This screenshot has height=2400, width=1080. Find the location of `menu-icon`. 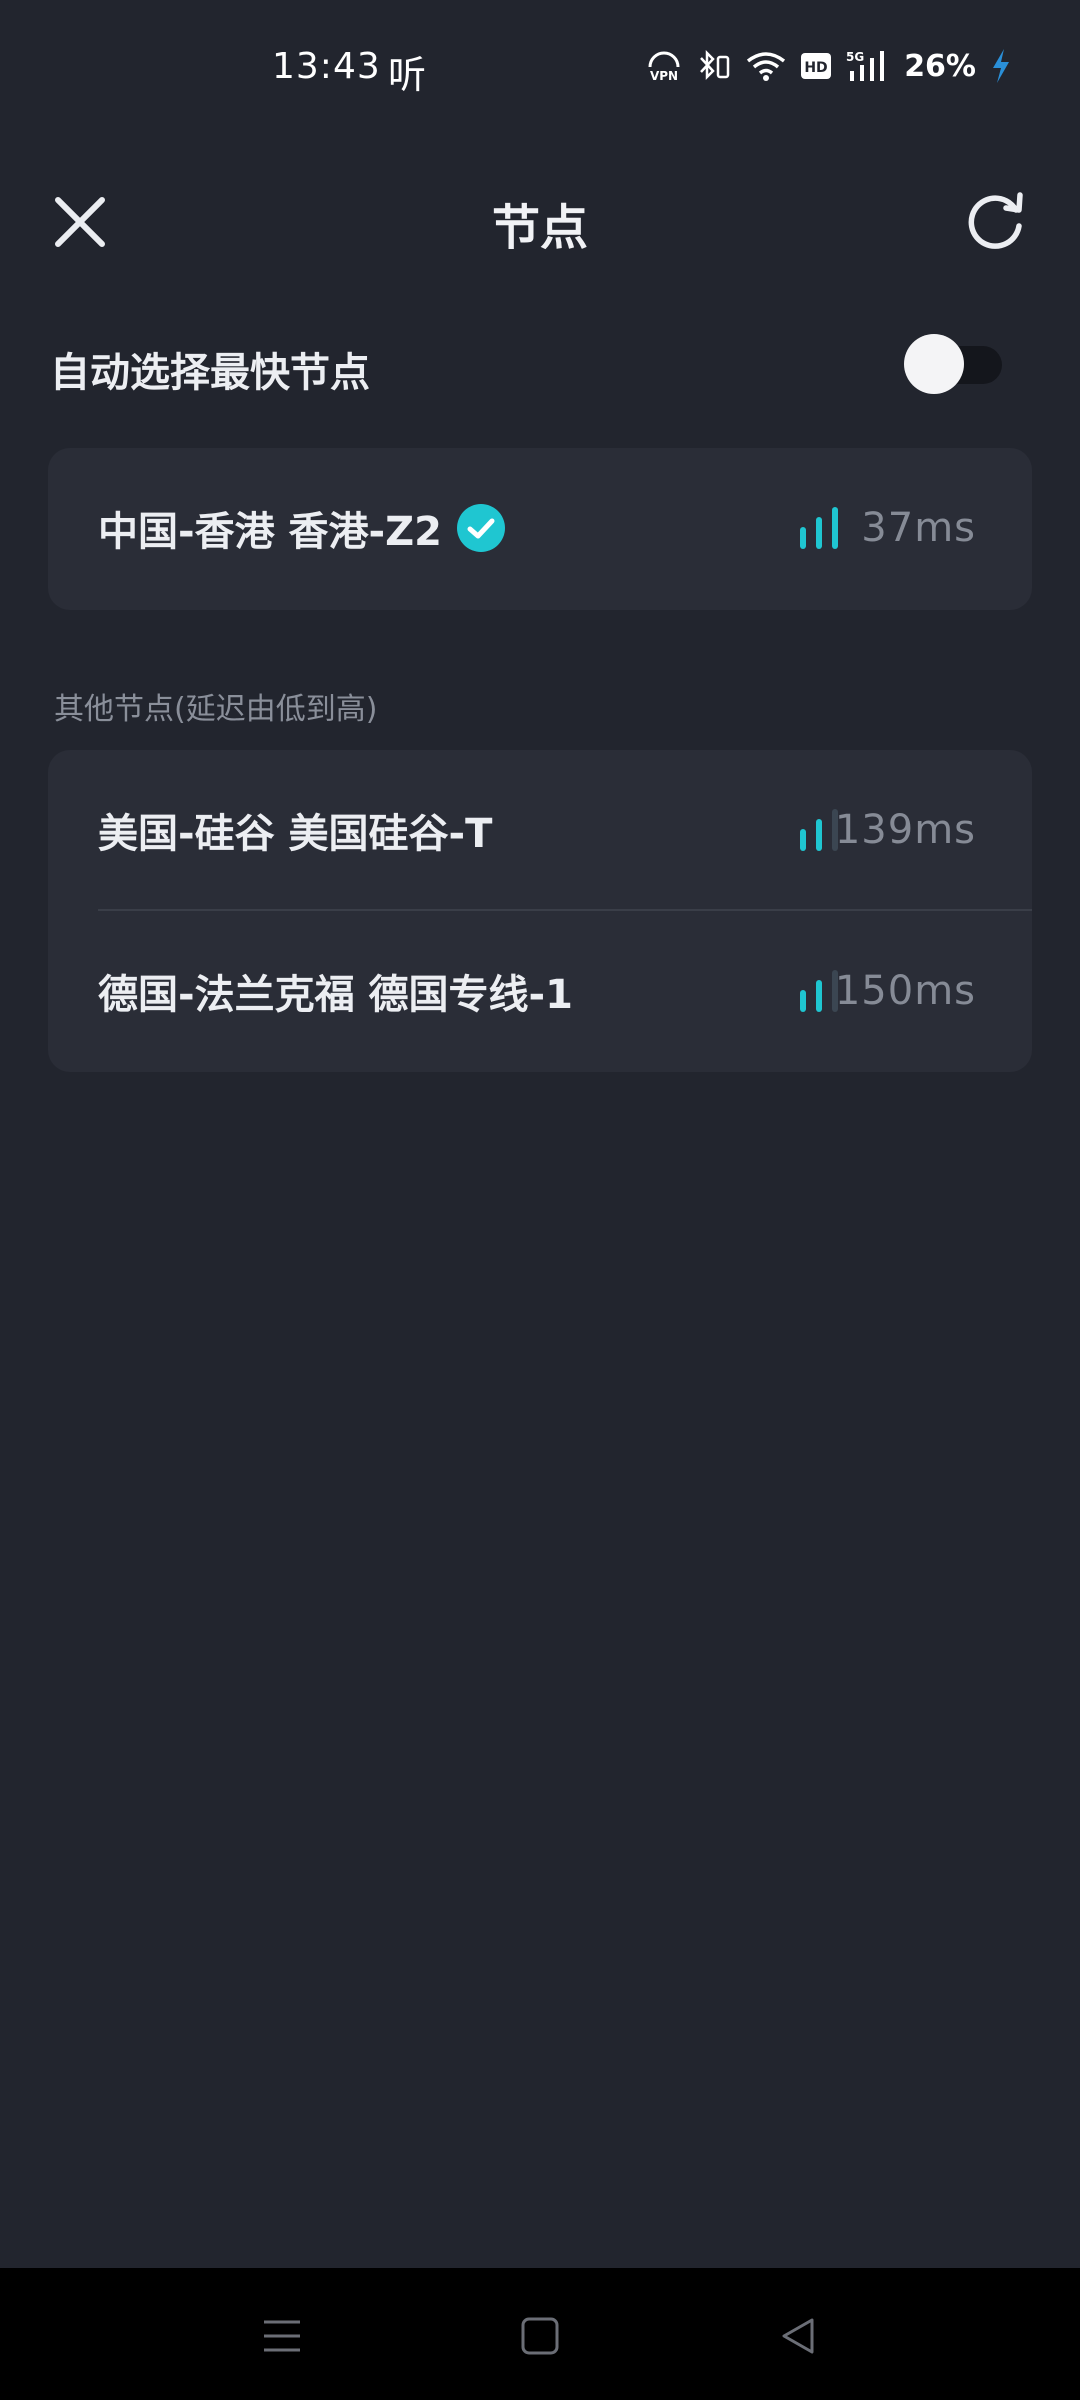

menu-icon is located at coordinates (282, 2336).